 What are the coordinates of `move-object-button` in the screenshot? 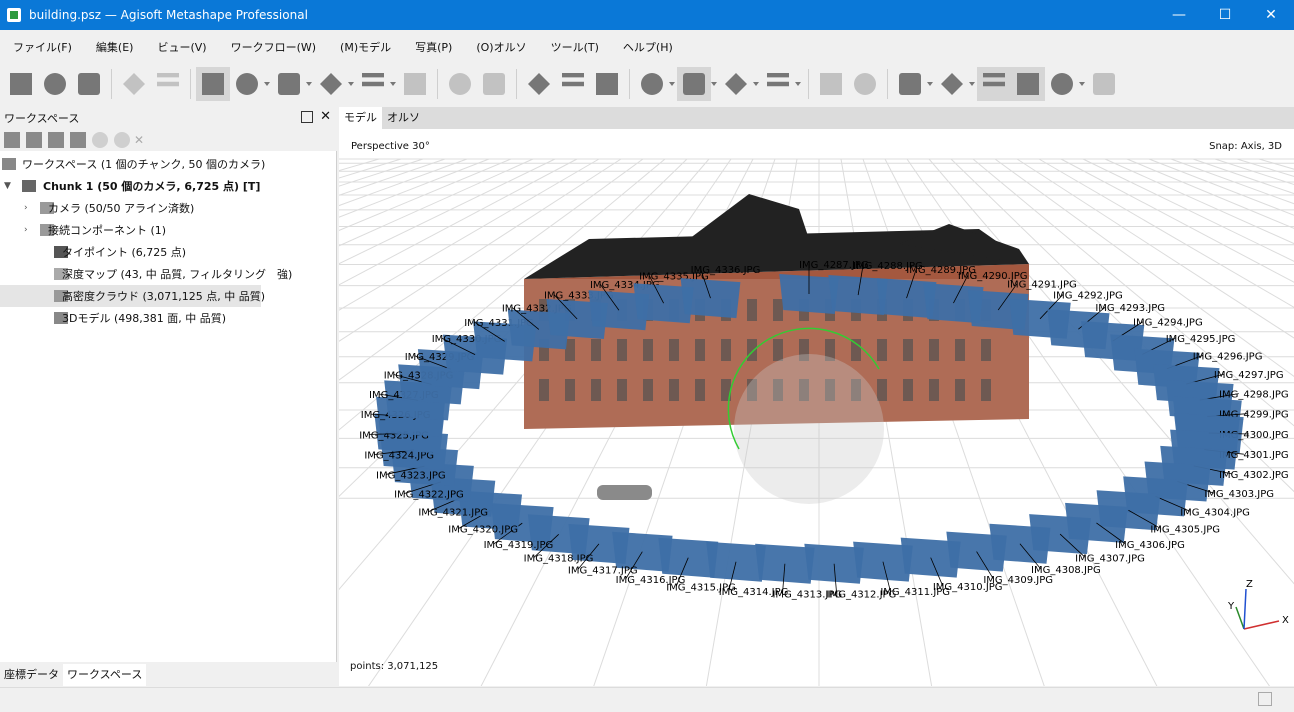 It's located at (292, 84).